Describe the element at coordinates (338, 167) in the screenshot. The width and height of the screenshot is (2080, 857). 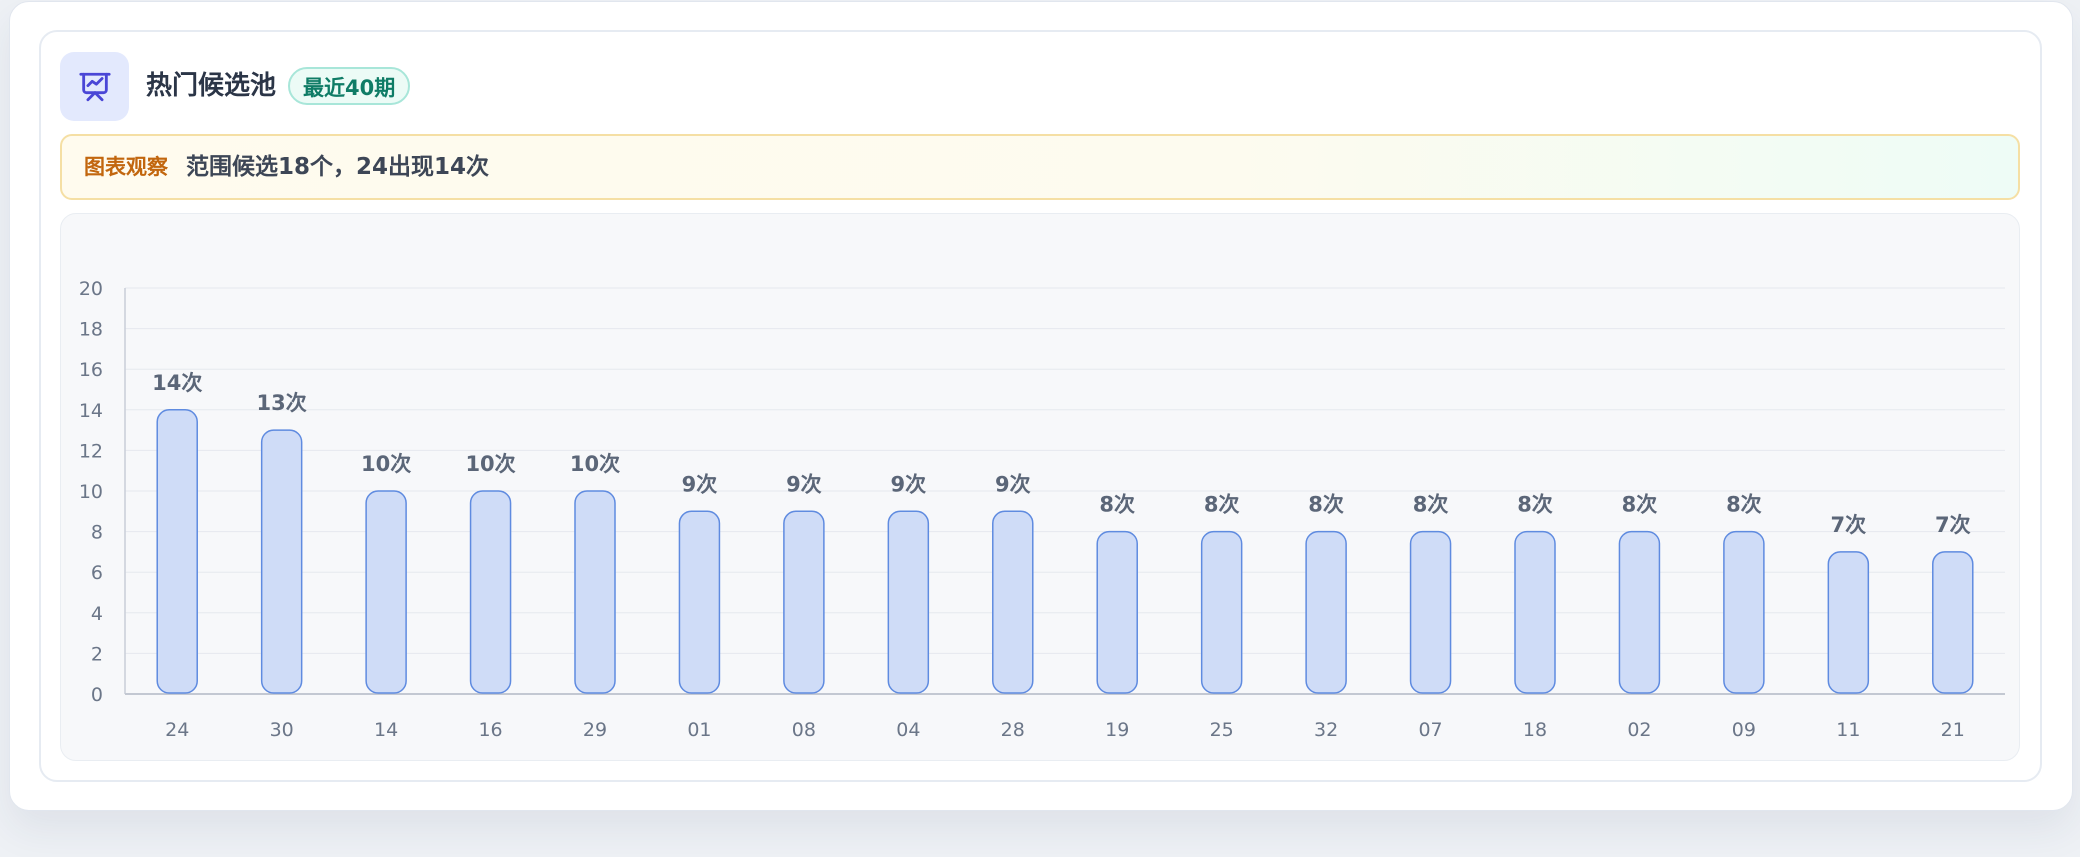
I see `insight-text: 范围候选18个，24出现14次` at that location.